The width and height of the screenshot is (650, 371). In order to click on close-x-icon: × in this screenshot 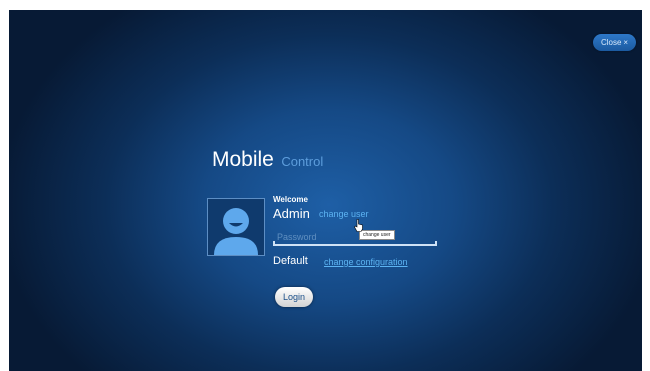, I will do `click(626, 42)`.